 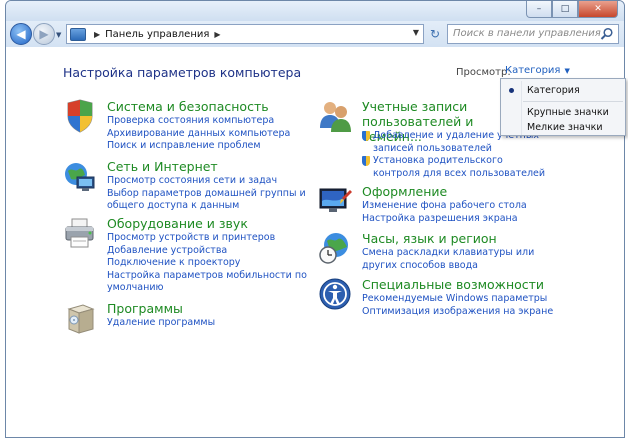 What do you see at coordinates (182, 72) in the screenshot?
I see `page-title: Настройка параметров компьютера` at bounding box center [182, 72].